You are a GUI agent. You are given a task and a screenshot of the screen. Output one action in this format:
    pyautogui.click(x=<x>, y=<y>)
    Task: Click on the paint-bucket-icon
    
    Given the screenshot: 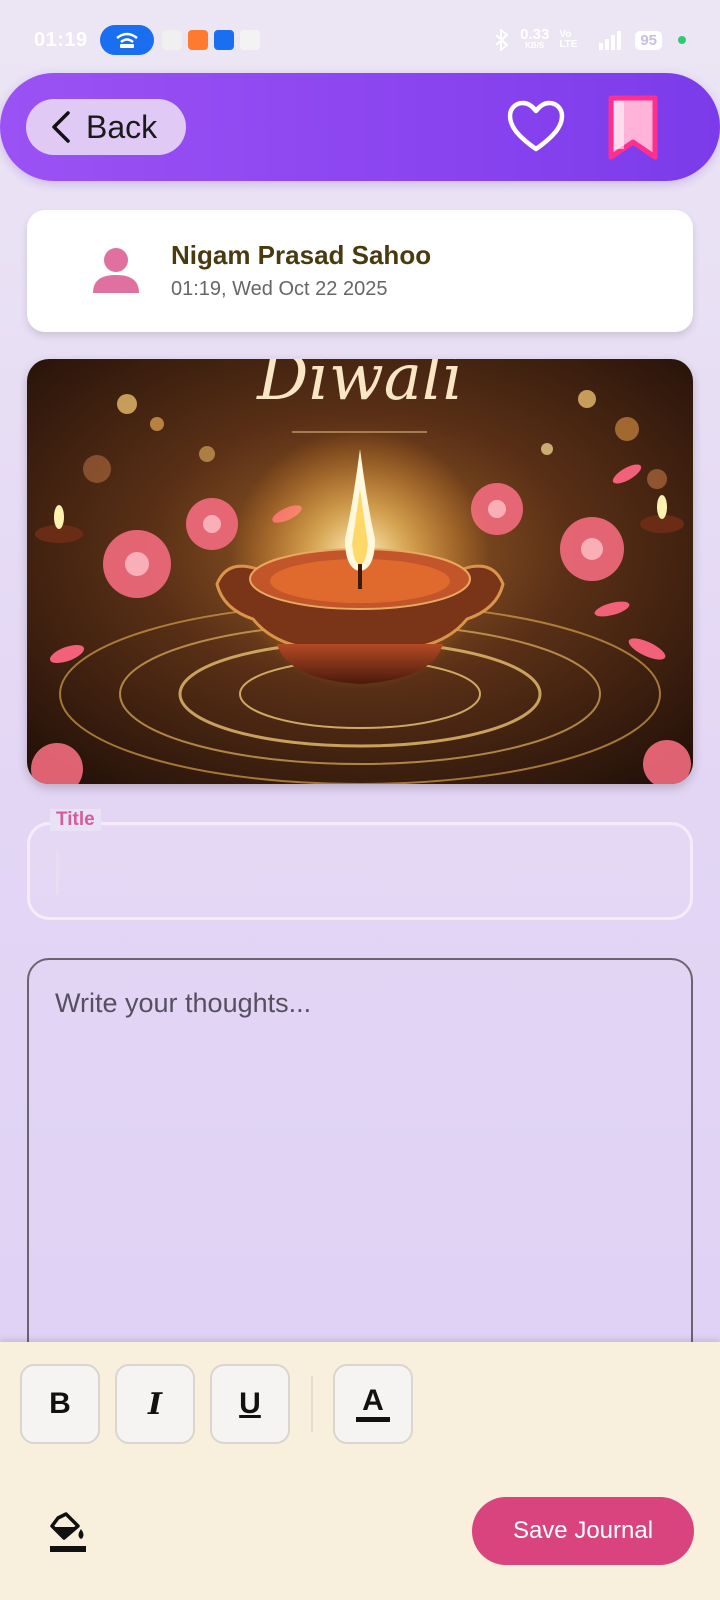 What is the action you would take?
    pyautogui.click(x=68, y=1534)
    